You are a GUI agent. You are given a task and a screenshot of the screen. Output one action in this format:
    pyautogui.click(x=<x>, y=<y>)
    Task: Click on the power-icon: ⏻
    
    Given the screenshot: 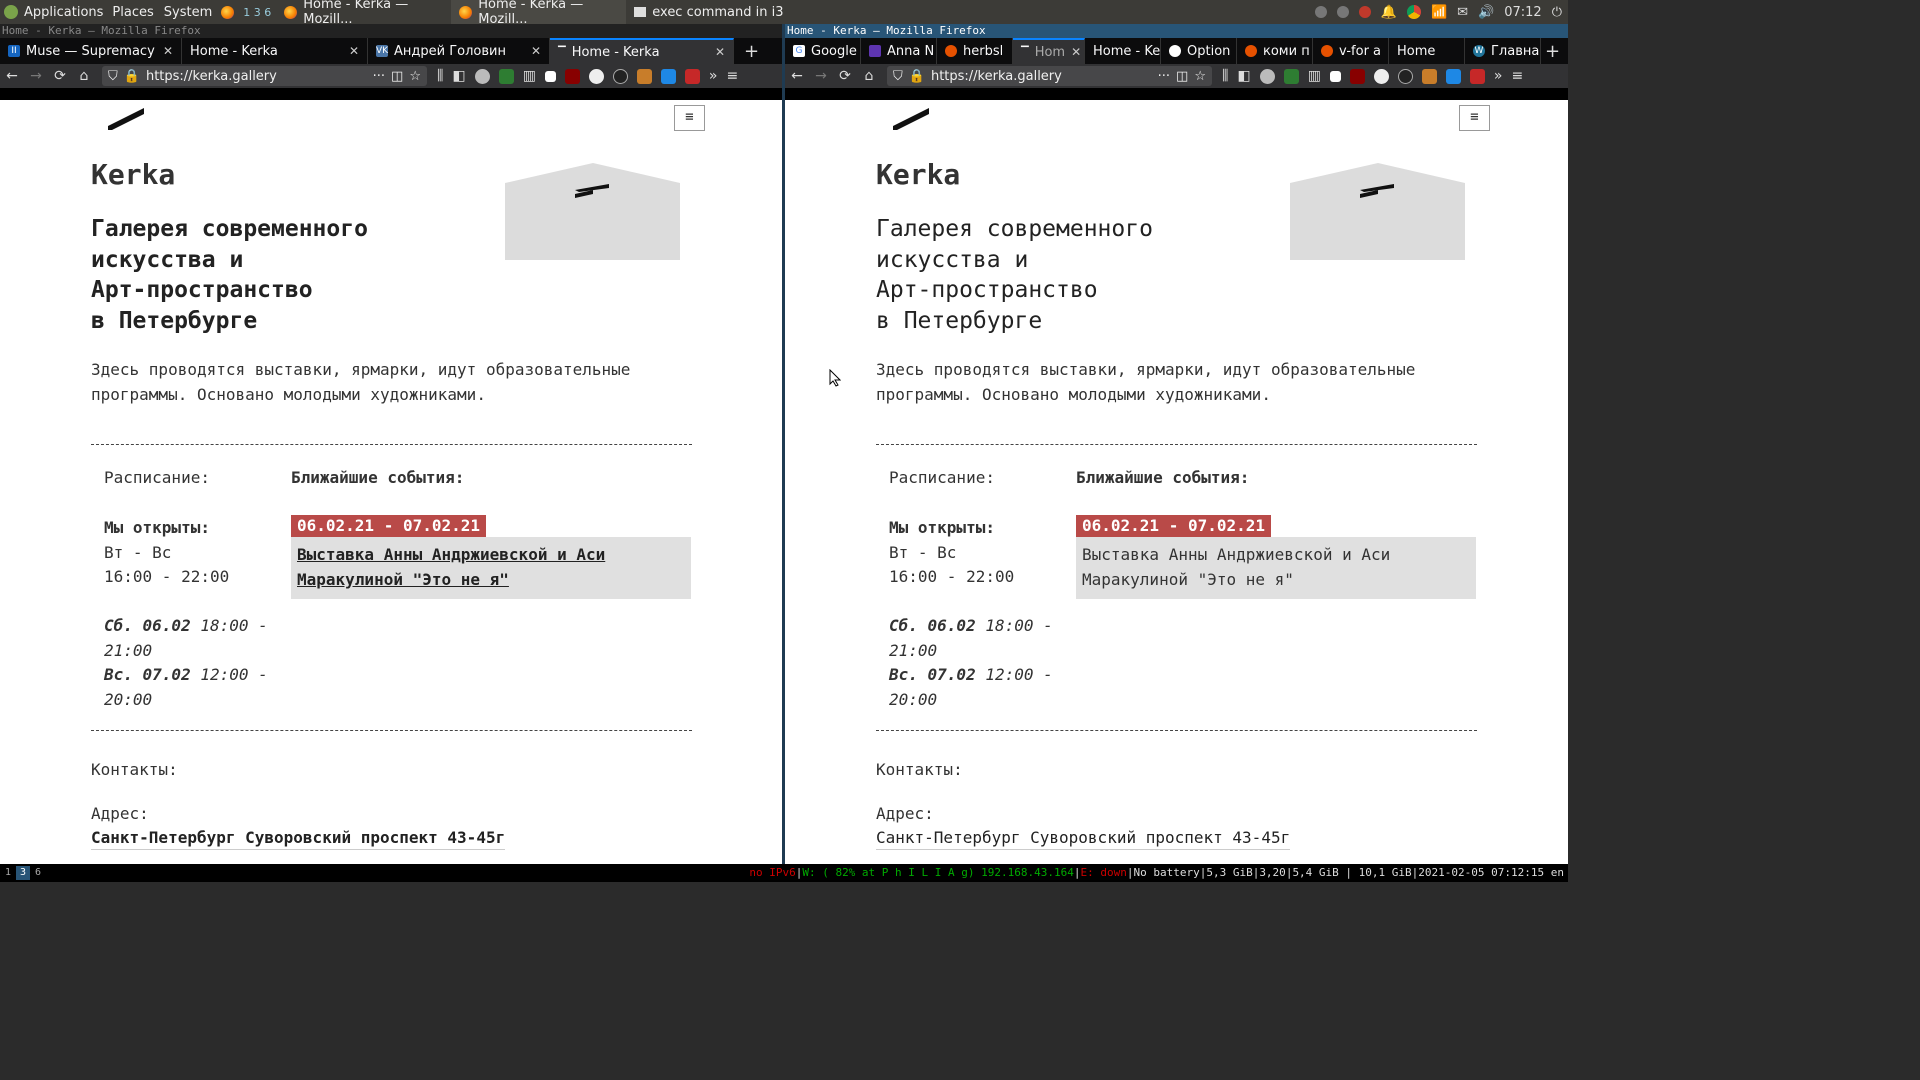 What is the action you would take?
    pyautogui.click(x=1557, y=12)
    